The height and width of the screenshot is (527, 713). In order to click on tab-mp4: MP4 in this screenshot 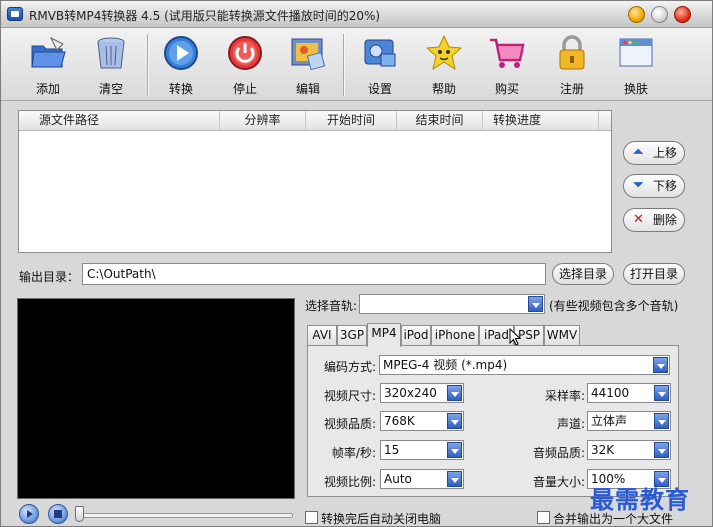, I will do `click(384, 335)`.